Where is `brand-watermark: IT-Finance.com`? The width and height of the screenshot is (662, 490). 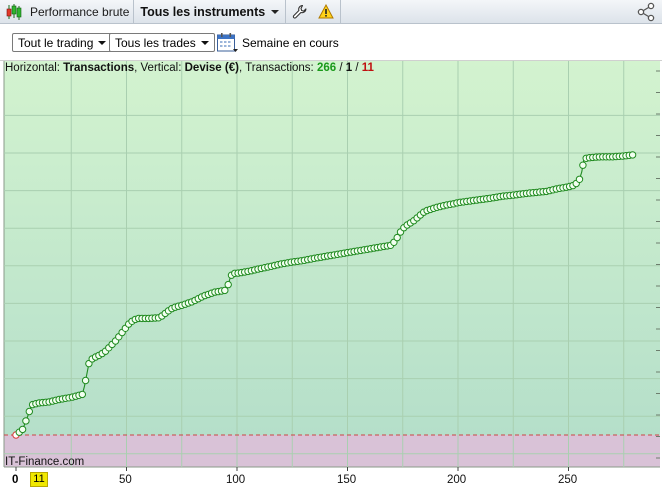
brand-watermark: IT-Finance.com is located at coordinates (45, 462).